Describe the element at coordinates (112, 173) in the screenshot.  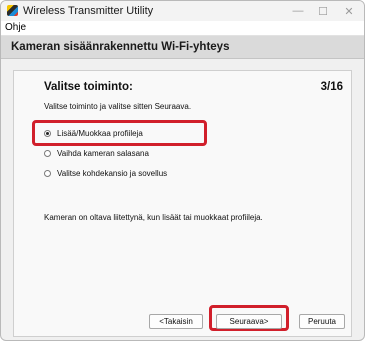
I see `option-label: Valitse kohdekansio ja sovellus` at that location.